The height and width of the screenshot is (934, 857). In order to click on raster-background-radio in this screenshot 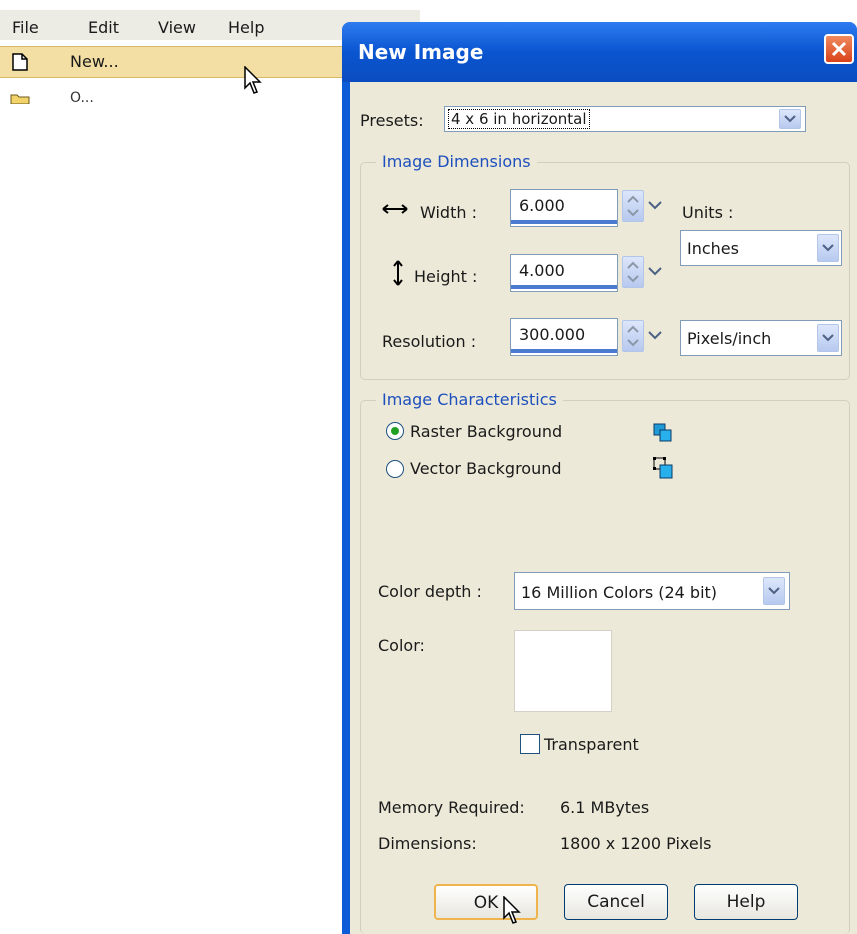, I will do `click(395, 431)`.